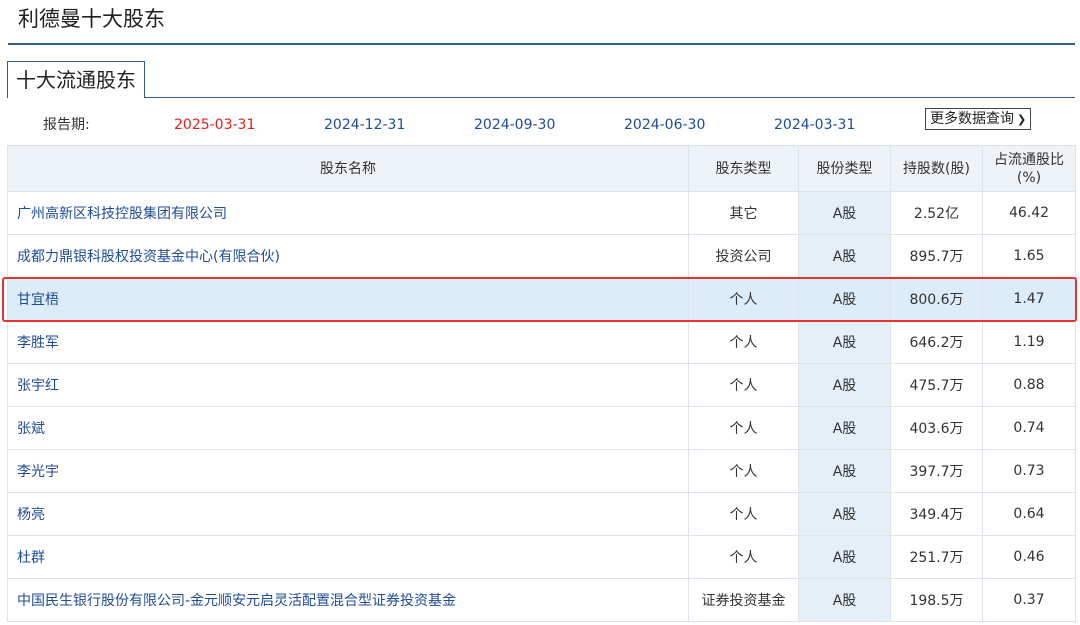  What do you see at coordinates (348, 342) in the screenshot?
I see `cell-holder-name: 李胜军` at bounding box center [348, 342].